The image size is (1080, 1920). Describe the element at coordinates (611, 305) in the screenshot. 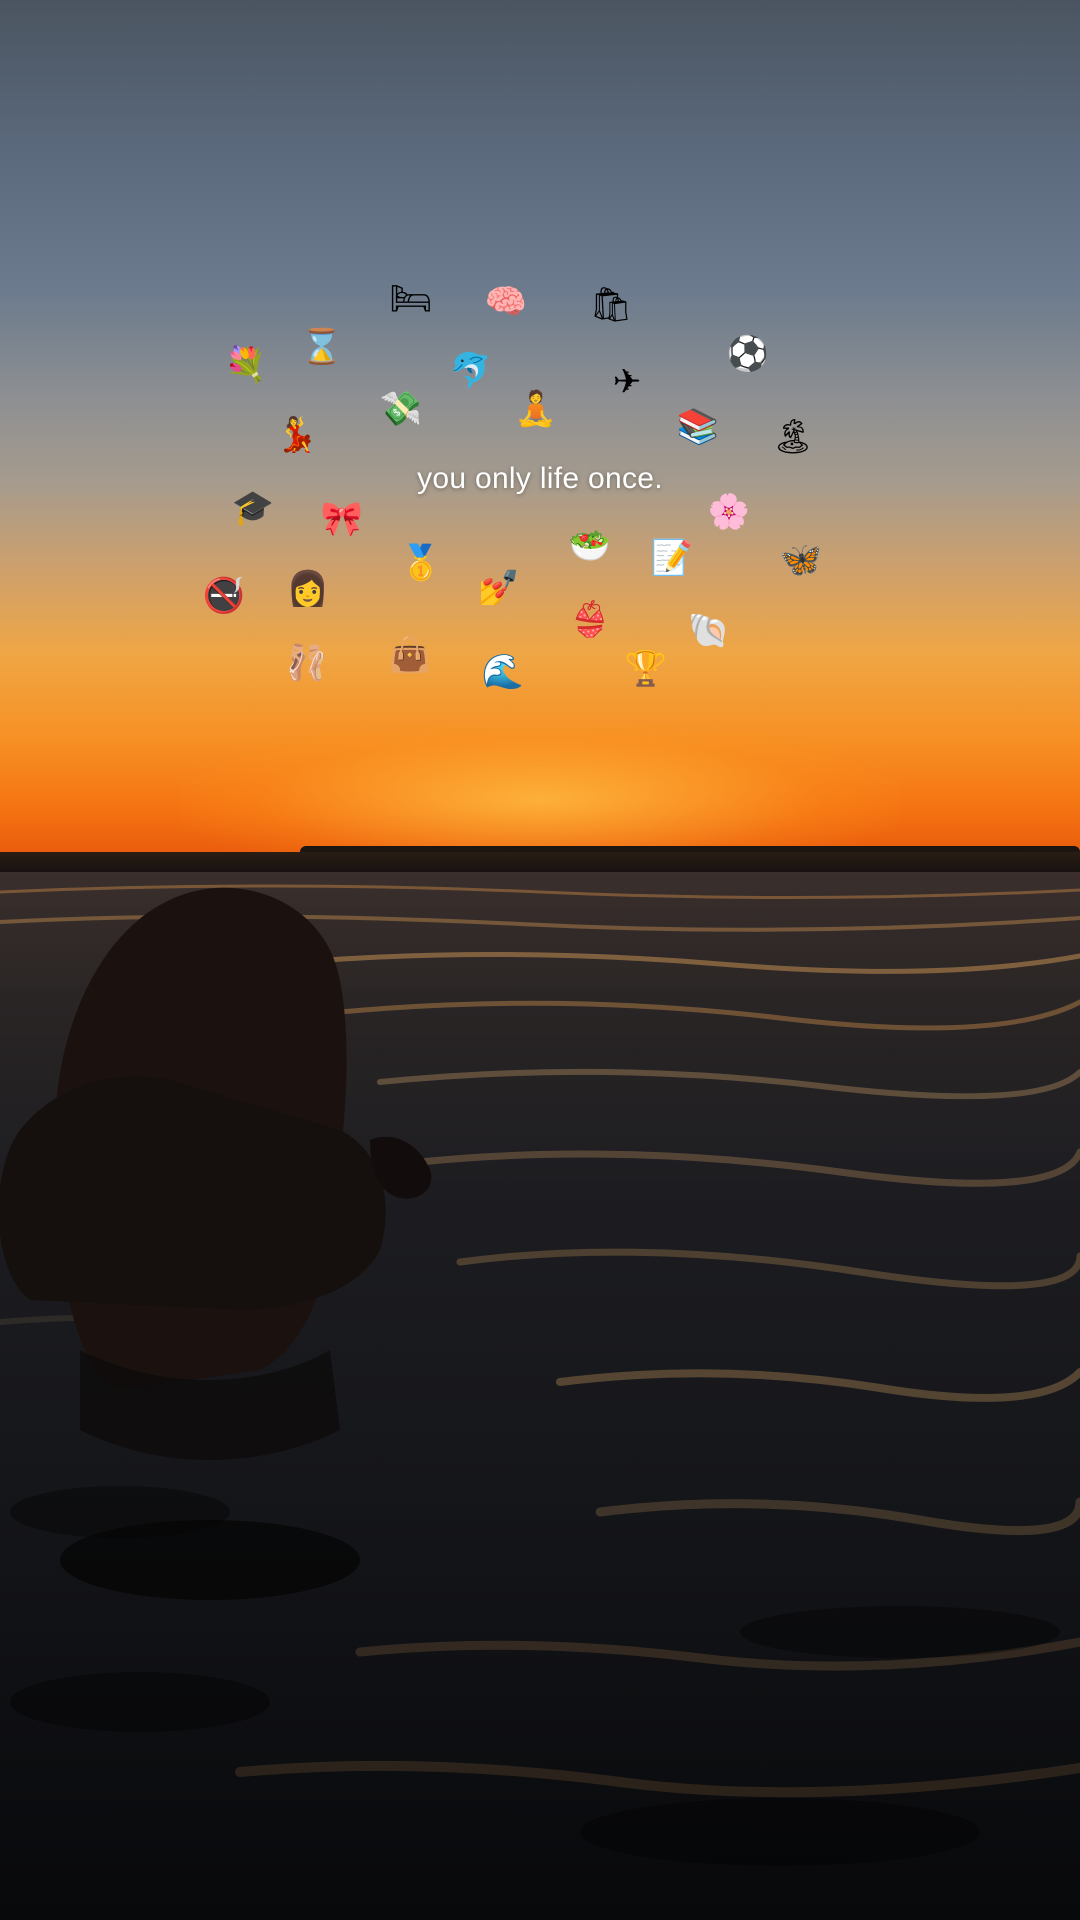

I see `shopping-bags-icon: 🛍` at that location.